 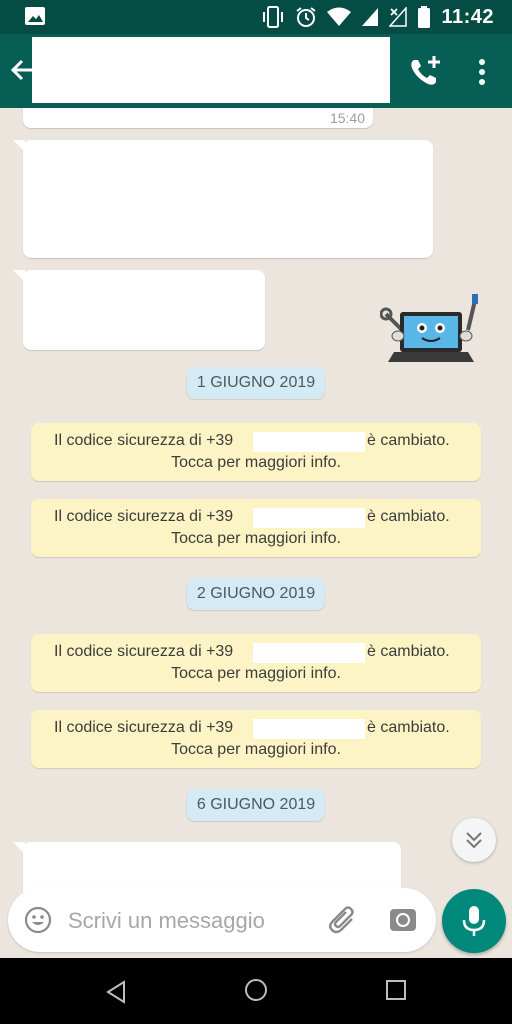 What do you see at coordinates (425, 72) in the screenshot?
I see `add-call-icon` at bounding box center [425, 72].